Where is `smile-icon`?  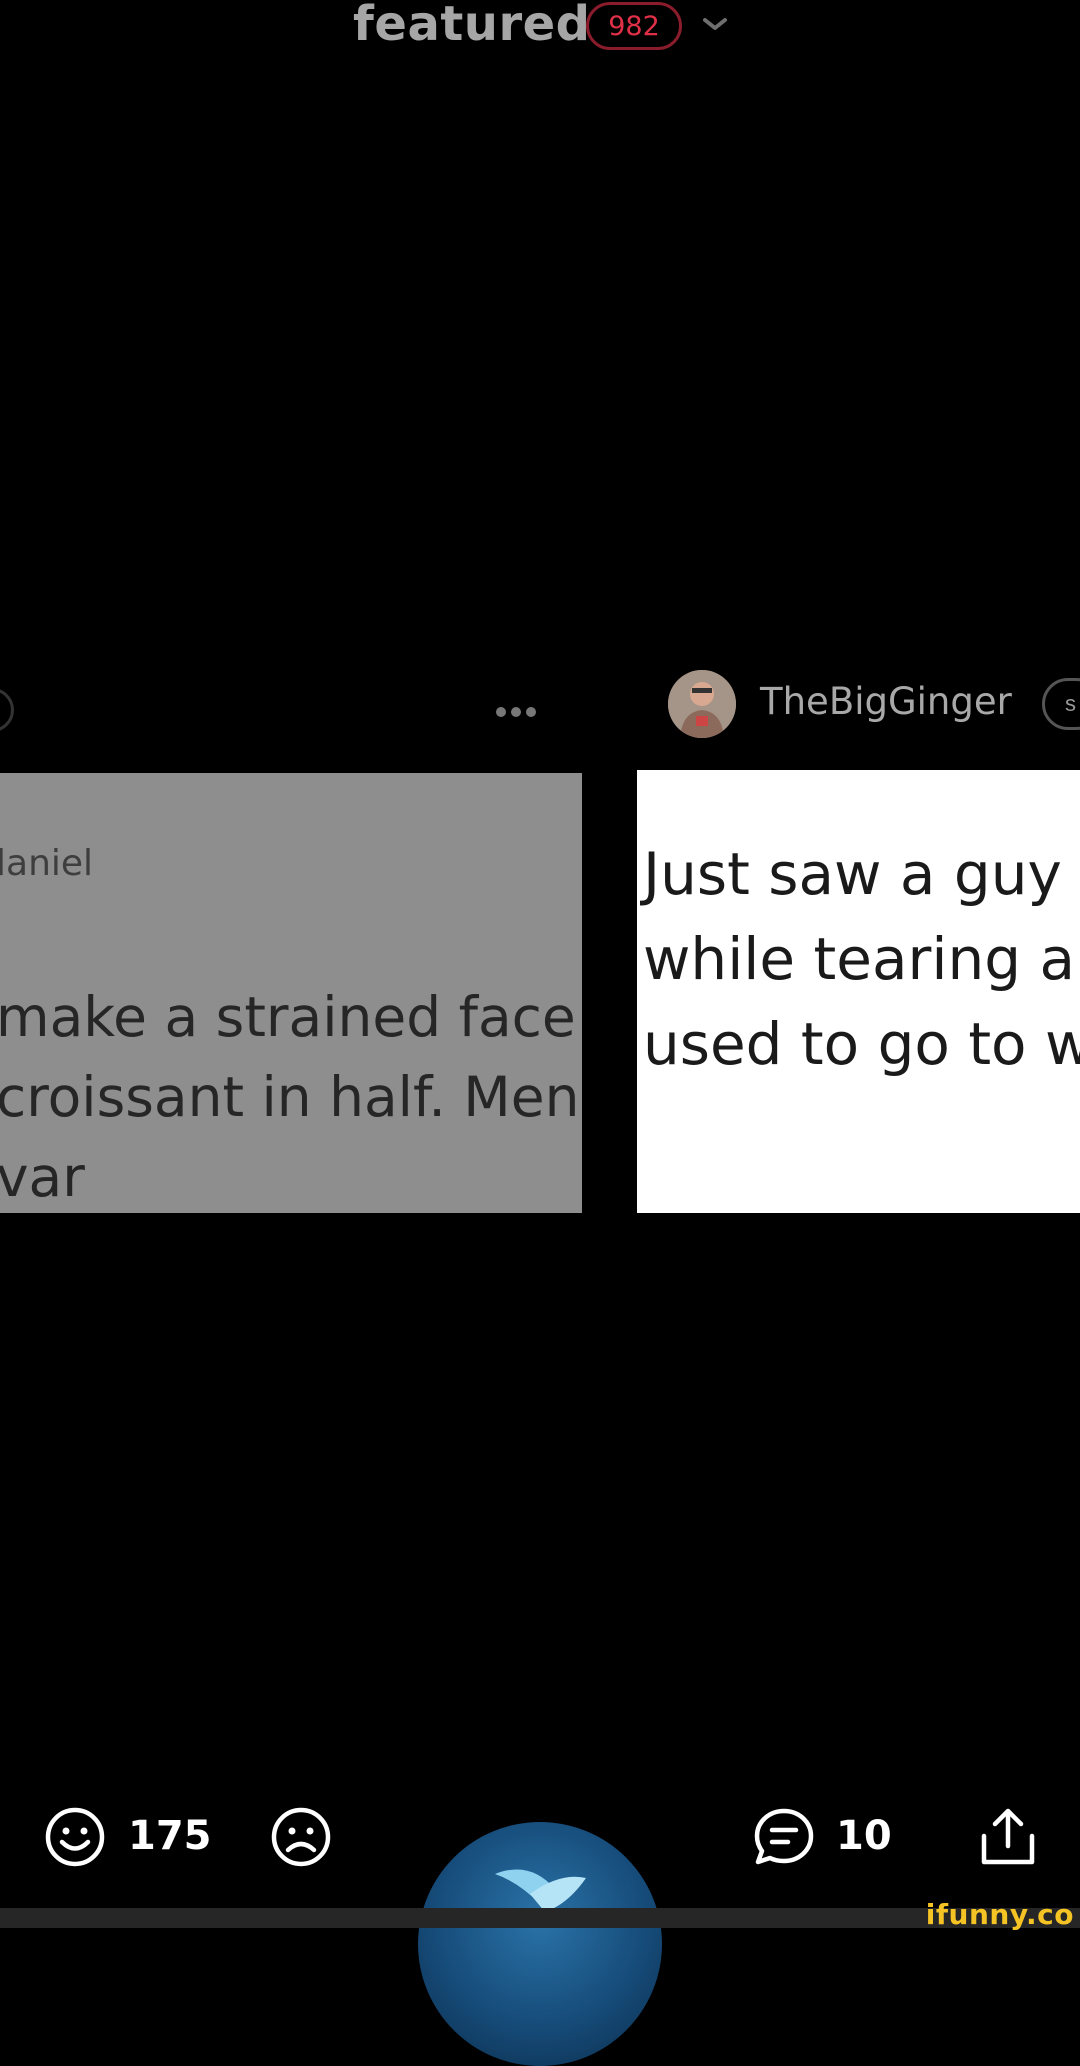
smile-icon is located at coordinates (75, 1837).